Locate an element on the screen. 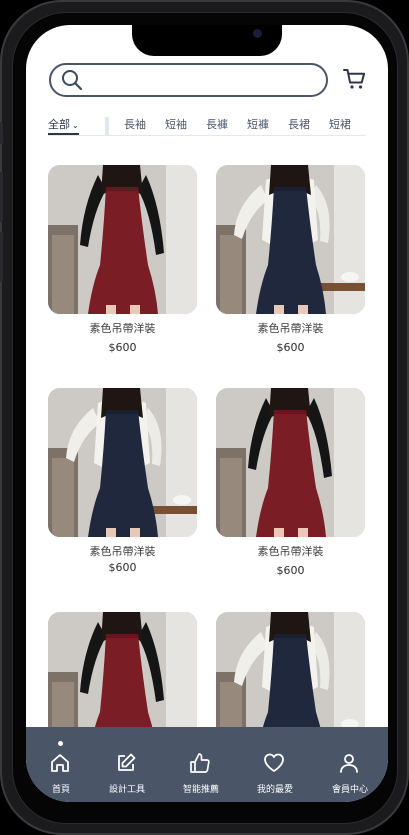 This screenshot has height=835, width=409. cart-button is located at coordinates (355, 81).